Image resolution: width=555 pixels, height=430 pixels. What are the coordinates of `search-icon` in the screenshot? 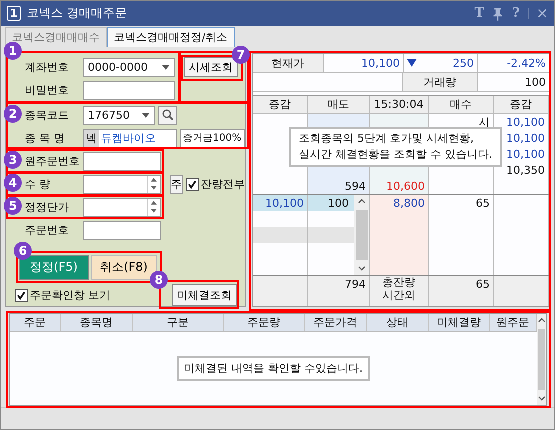 It's located at (168, 115).